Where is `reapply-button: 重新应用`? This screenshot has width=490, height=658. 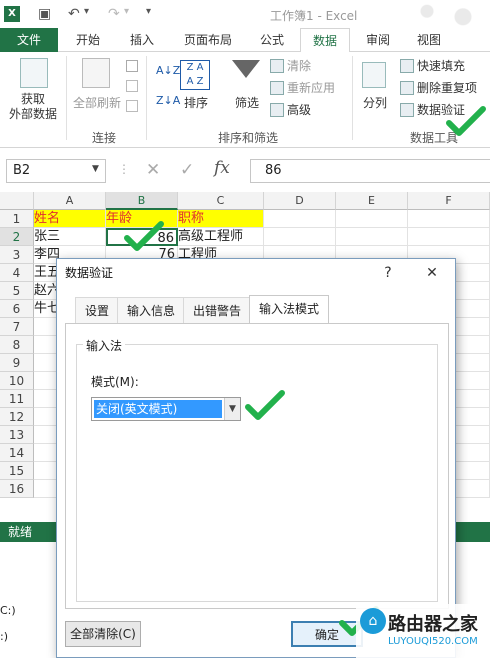 reapply-button: 重新应用 is located at coordinates (302, 88).